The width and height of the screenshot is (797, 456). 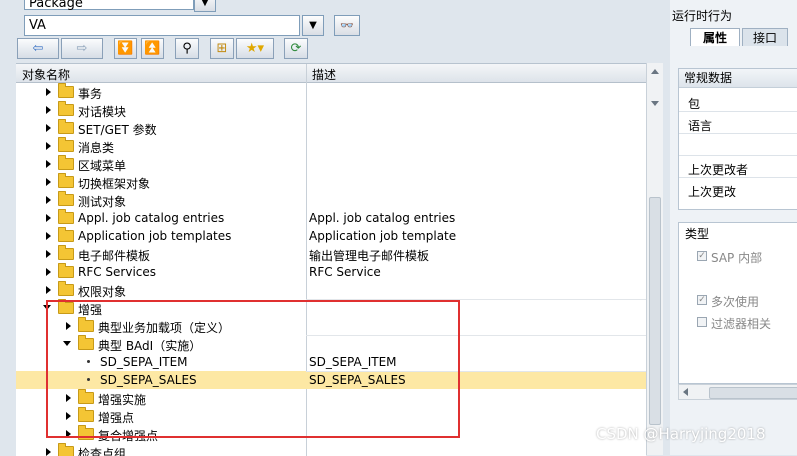 I want to click on panel-title: 运行时行为, so click(x=702, y=16).